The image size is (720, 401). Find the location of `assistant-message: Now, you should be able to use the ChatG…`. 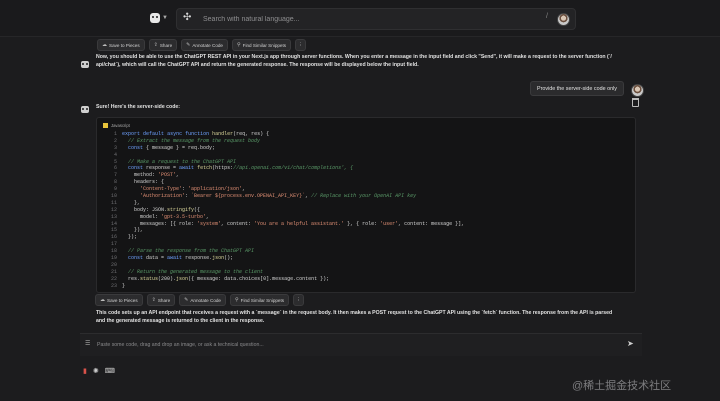

assistant-message: Now, you should be able to use the ChatG… is located at coordinates (354, 61).